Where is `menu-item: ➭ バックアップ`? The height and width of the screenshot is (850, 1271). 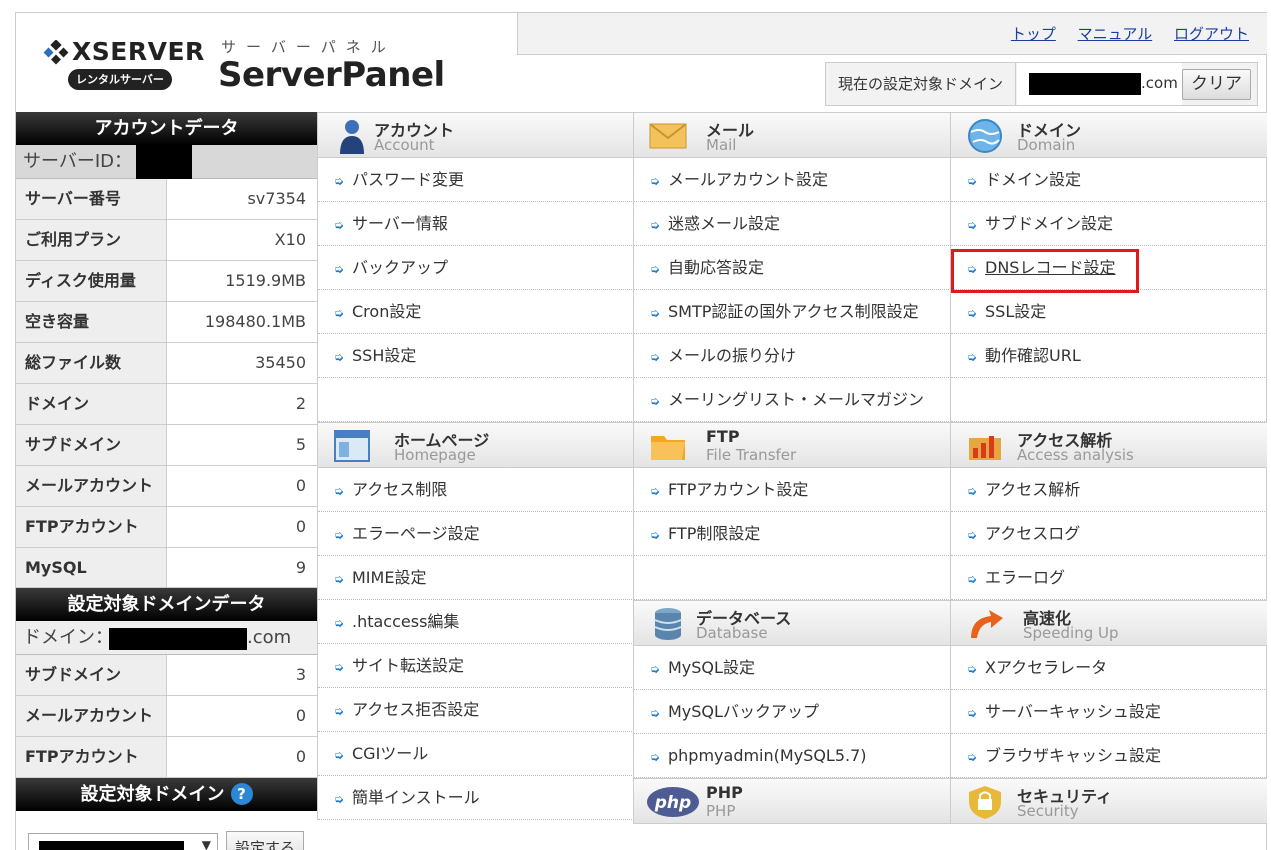 menu-item: ➭ バックアップ is located at coordinates (476, 268).